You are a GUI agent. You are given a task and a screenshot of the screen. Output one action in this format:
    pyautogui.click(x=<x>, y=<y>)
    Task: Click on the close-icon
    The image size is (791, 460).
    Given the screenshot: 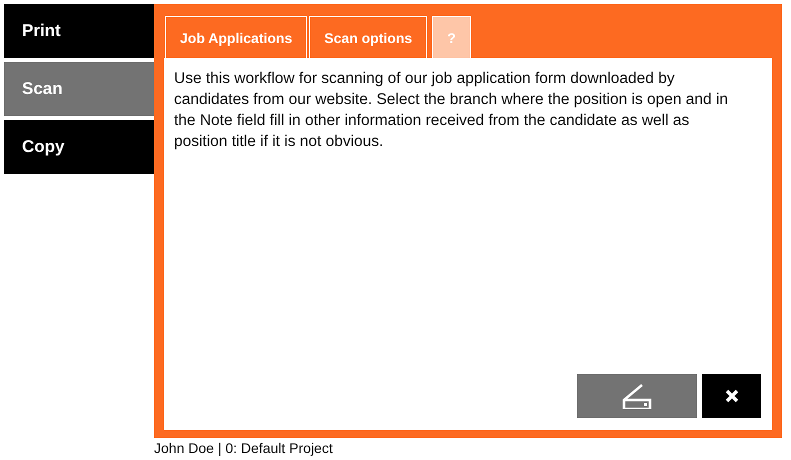 What is the action you would take?
    pyautogui.click(x=731, y=396)
    